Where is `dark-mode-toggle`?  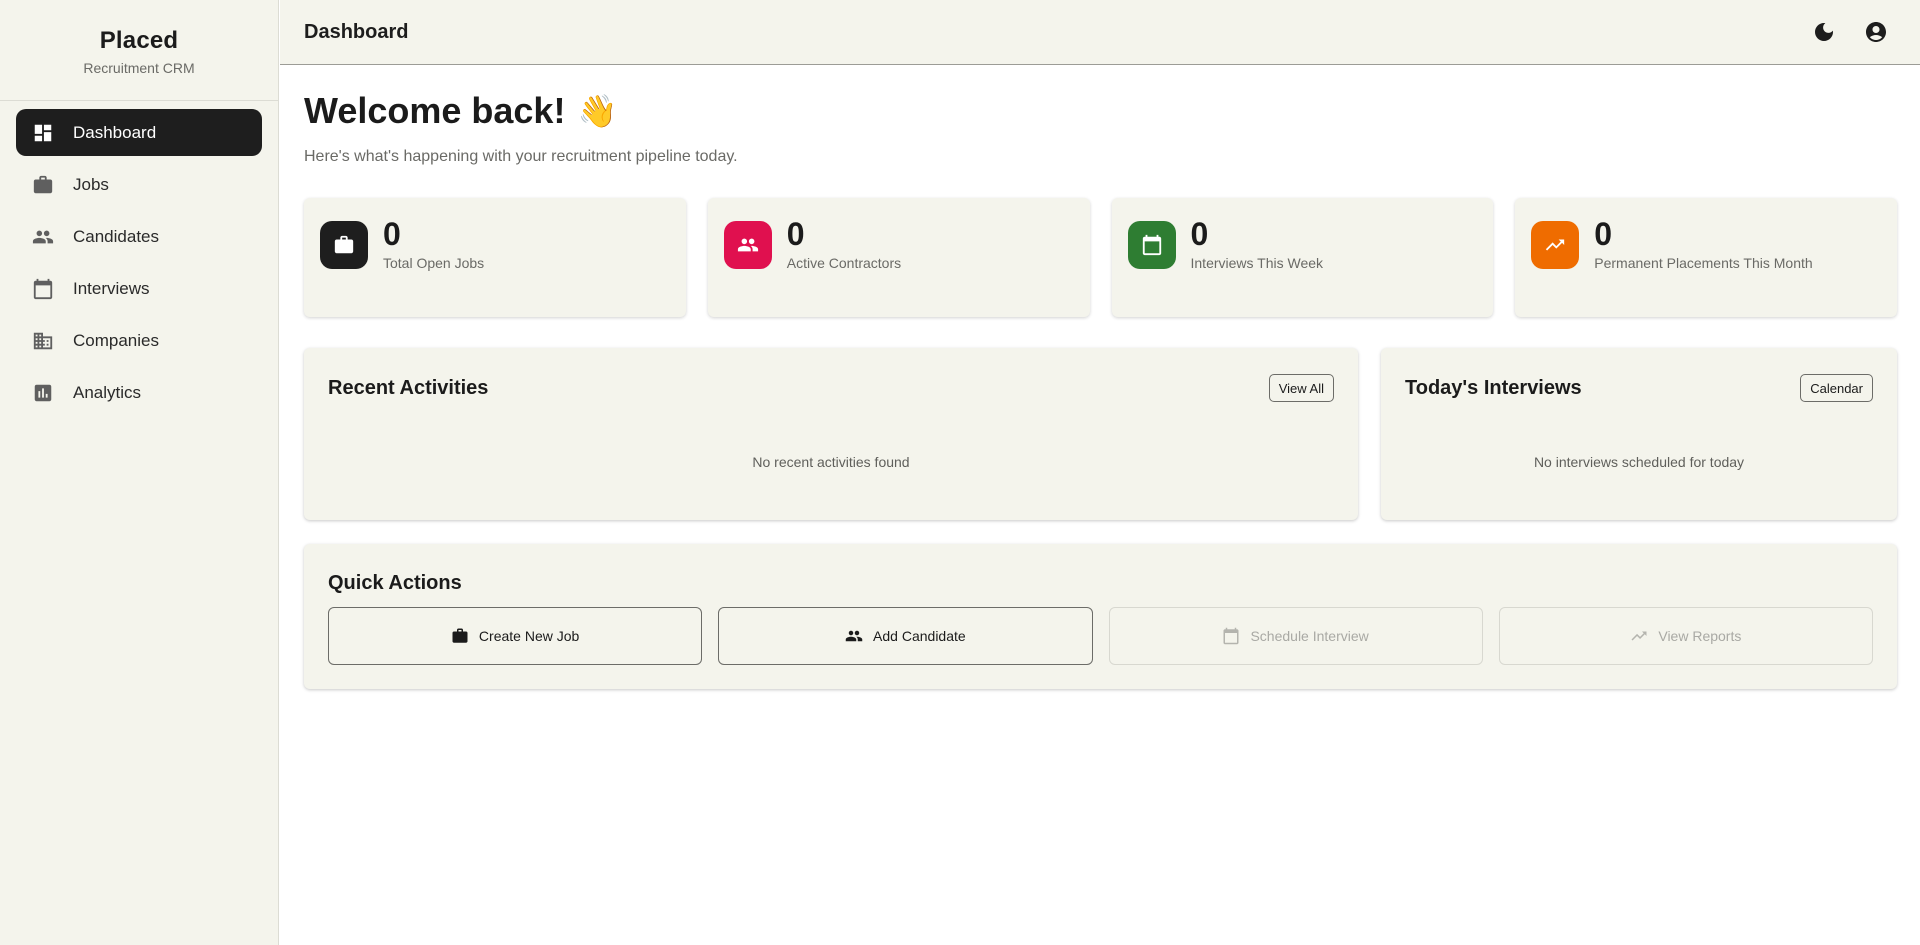
dark-mode-toggle is located at coordinates (1824, 32).